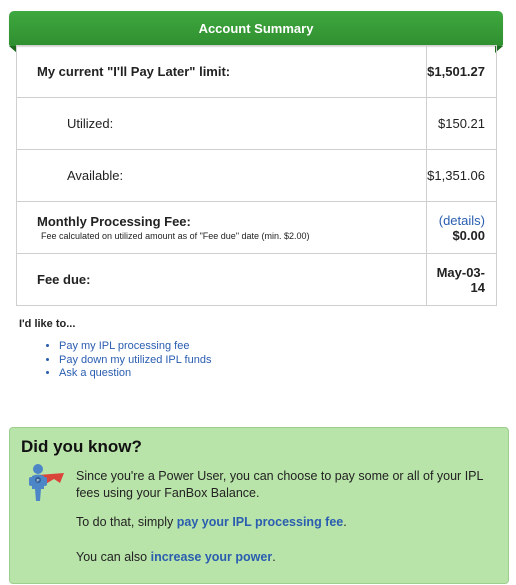  Describe the element at coordinates (135, 374) in the screenshot. I see `list-item: Ask a question` at that location.